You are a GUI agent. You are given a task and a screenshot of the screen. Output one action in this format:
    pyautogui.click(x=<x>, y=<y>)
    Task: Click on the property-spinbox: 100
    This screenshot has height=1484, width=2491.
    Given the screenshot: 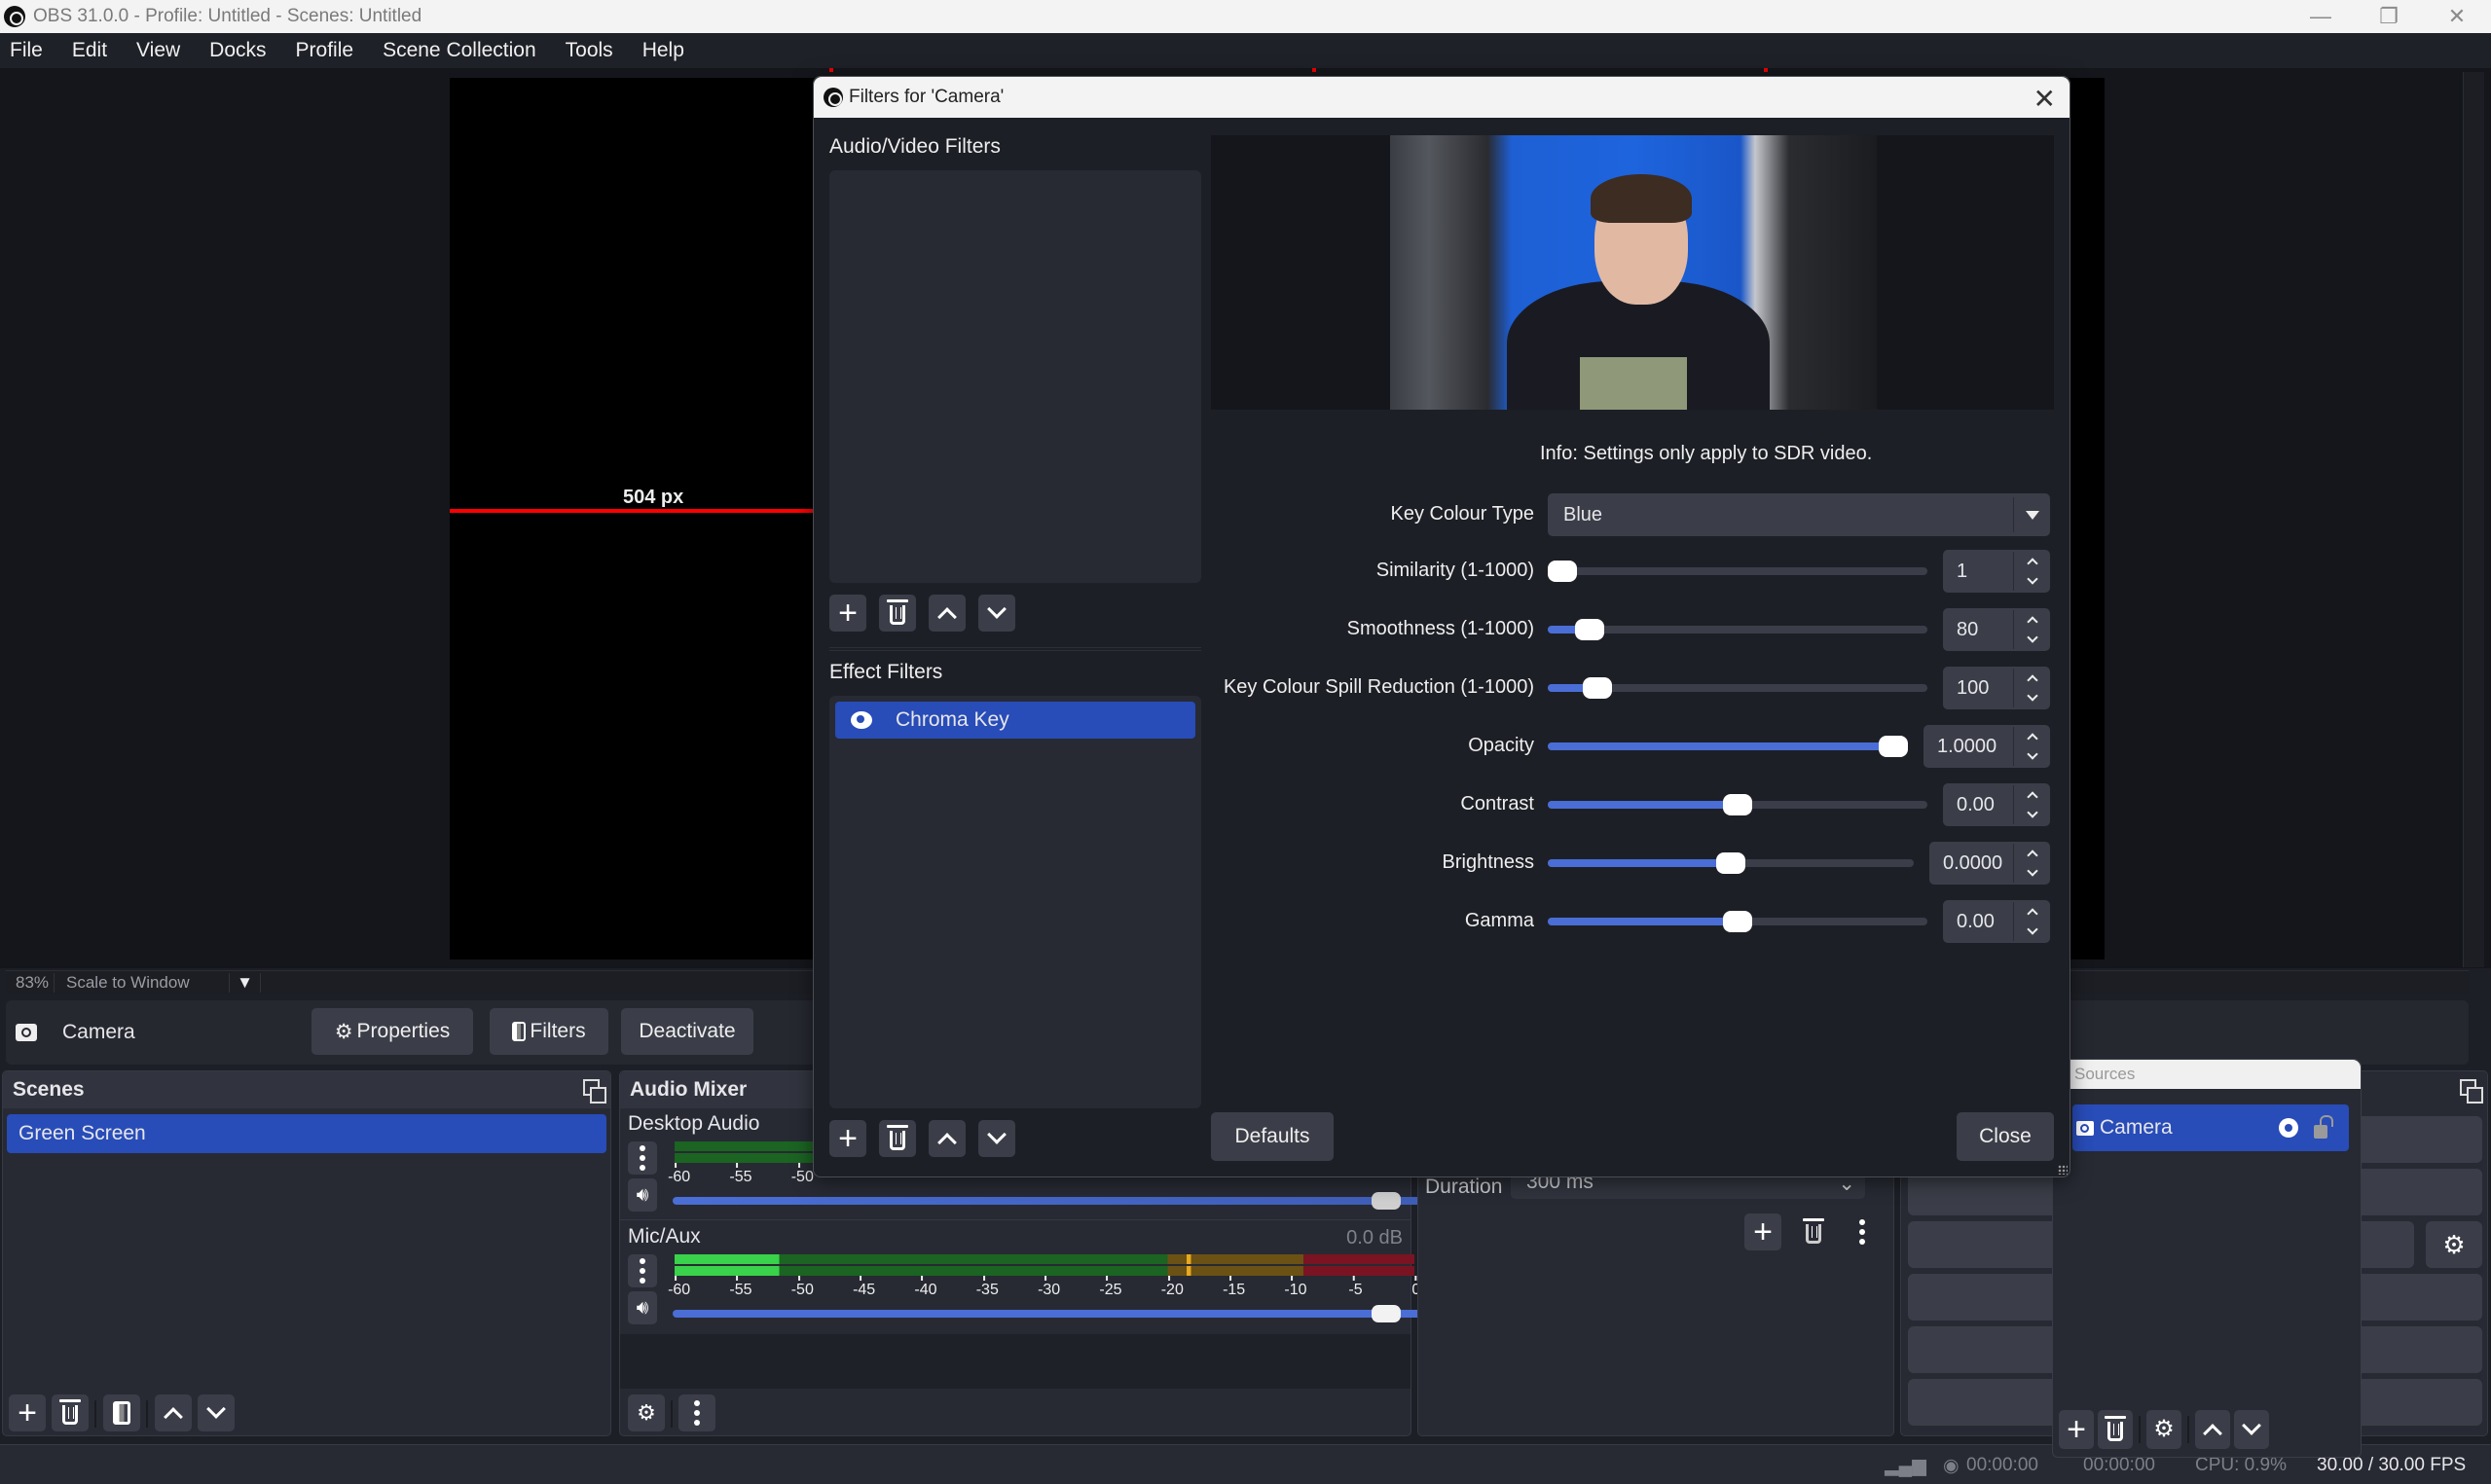 What is the action you would take?
    pyautogui.click(x=1996, y=688)
    